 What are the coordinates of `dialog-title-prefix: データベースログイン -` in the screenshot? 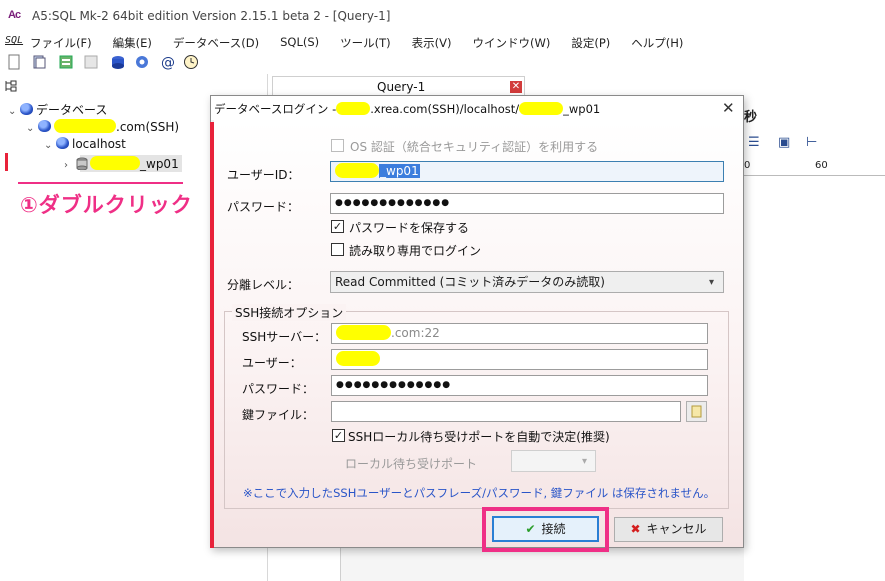 It's located at (275, 109).